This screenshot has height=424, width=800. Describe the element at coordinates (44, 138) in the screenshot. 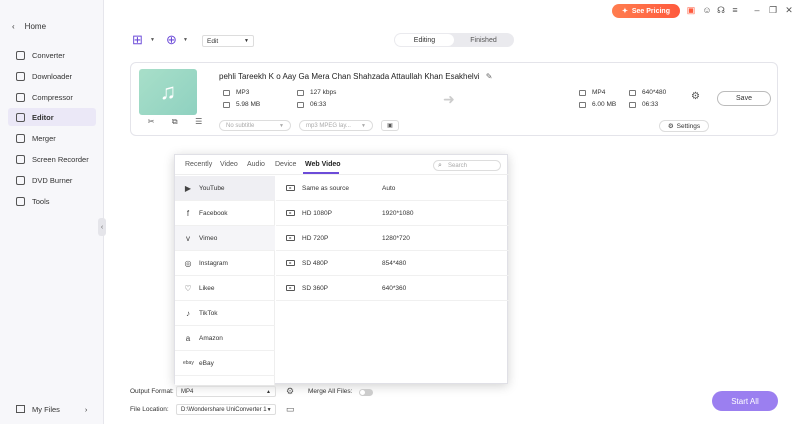

I see `sidebar-item-label: Merger` at that location.